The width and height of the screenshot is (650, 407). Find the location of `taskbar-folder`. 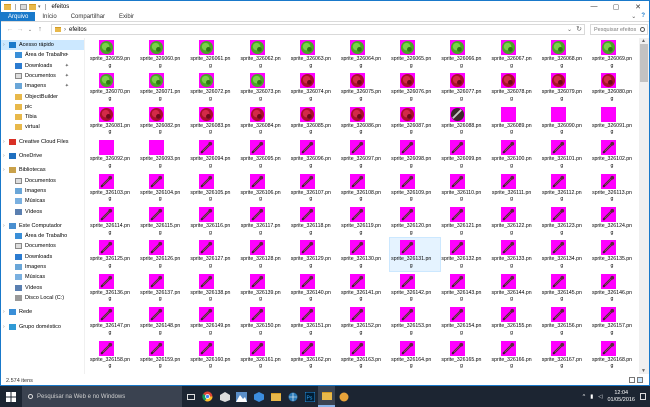

taskbar-folder is located at coordinates (275, 396).